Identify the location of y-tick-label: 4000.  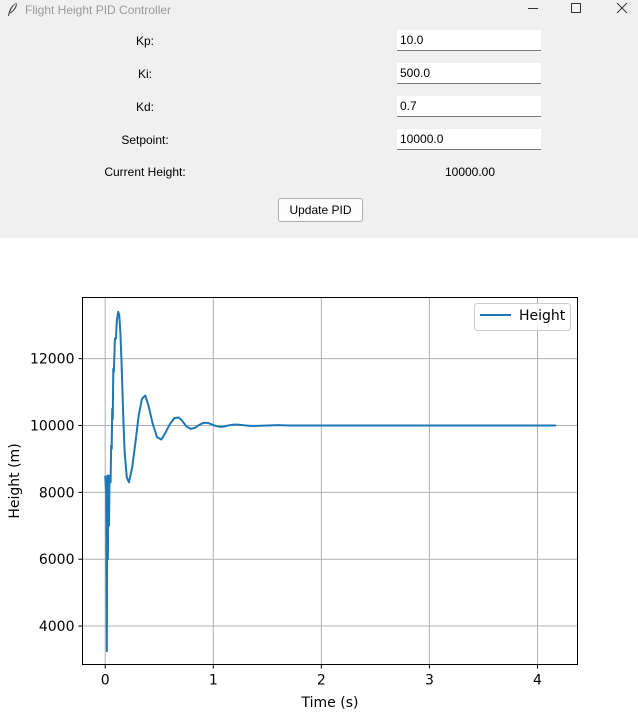
(57, 627).